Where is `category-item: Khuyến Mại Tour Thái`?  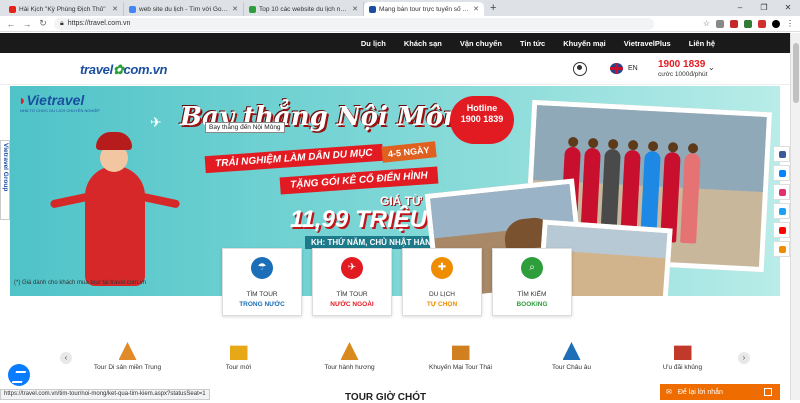
category-item: Khuyến Mại Tour Thái is located at coordinates (461, 356).